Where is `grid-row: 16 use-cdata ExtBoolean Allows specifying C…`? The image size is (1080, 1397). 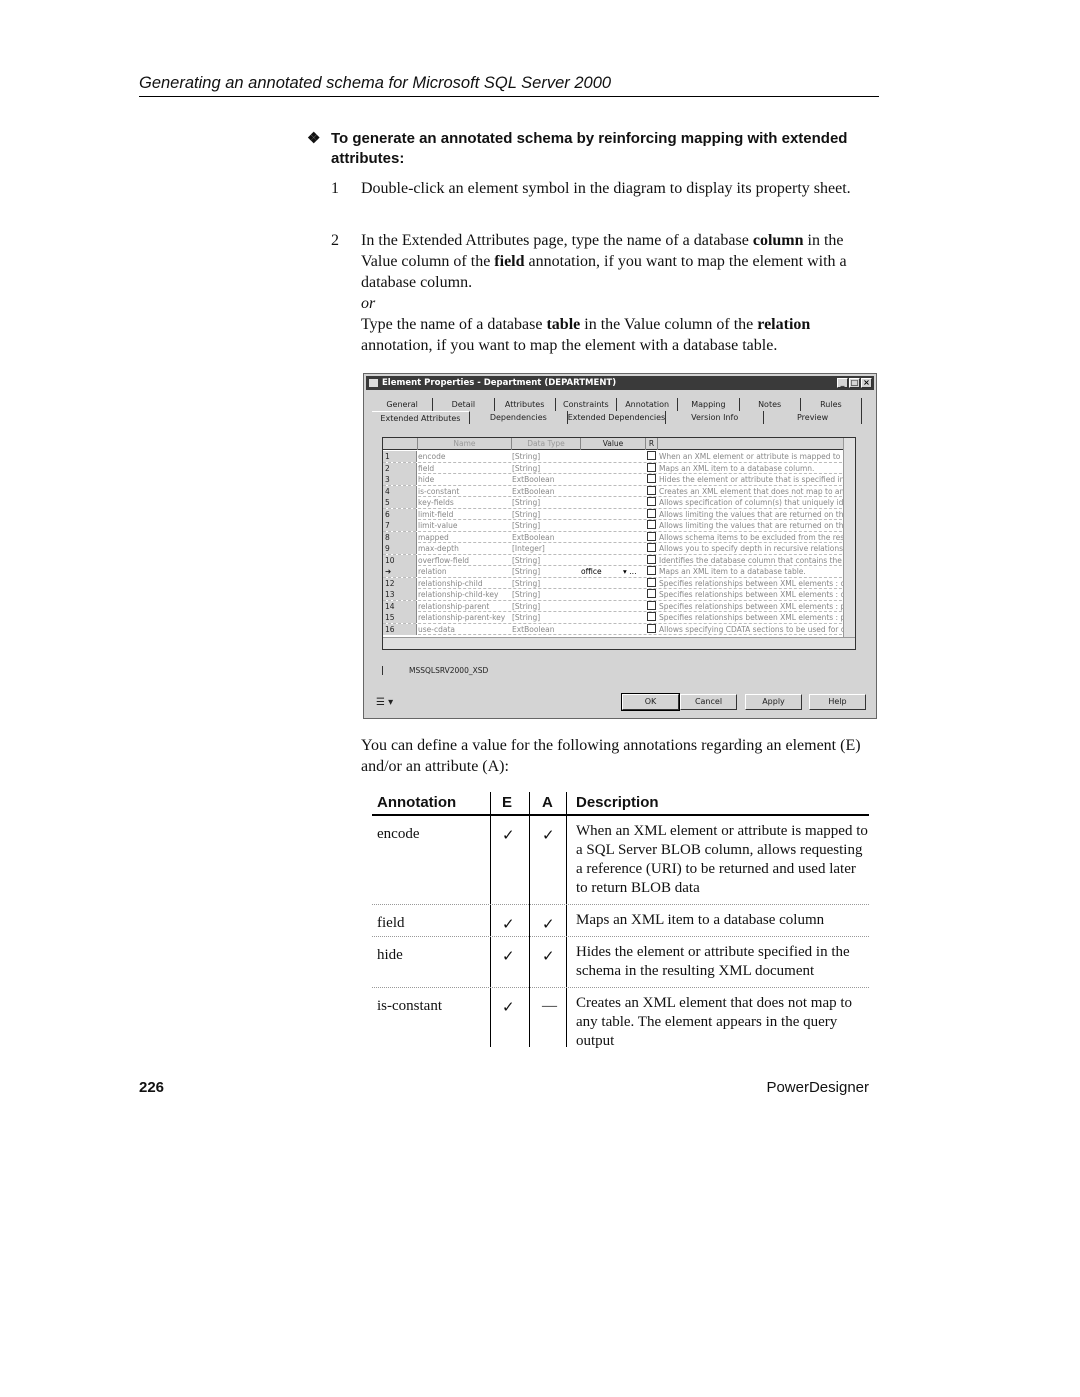
grid-row: 16 use-cdata ExtBoolean Allows specifying C… is located at coordinates (619, 629).